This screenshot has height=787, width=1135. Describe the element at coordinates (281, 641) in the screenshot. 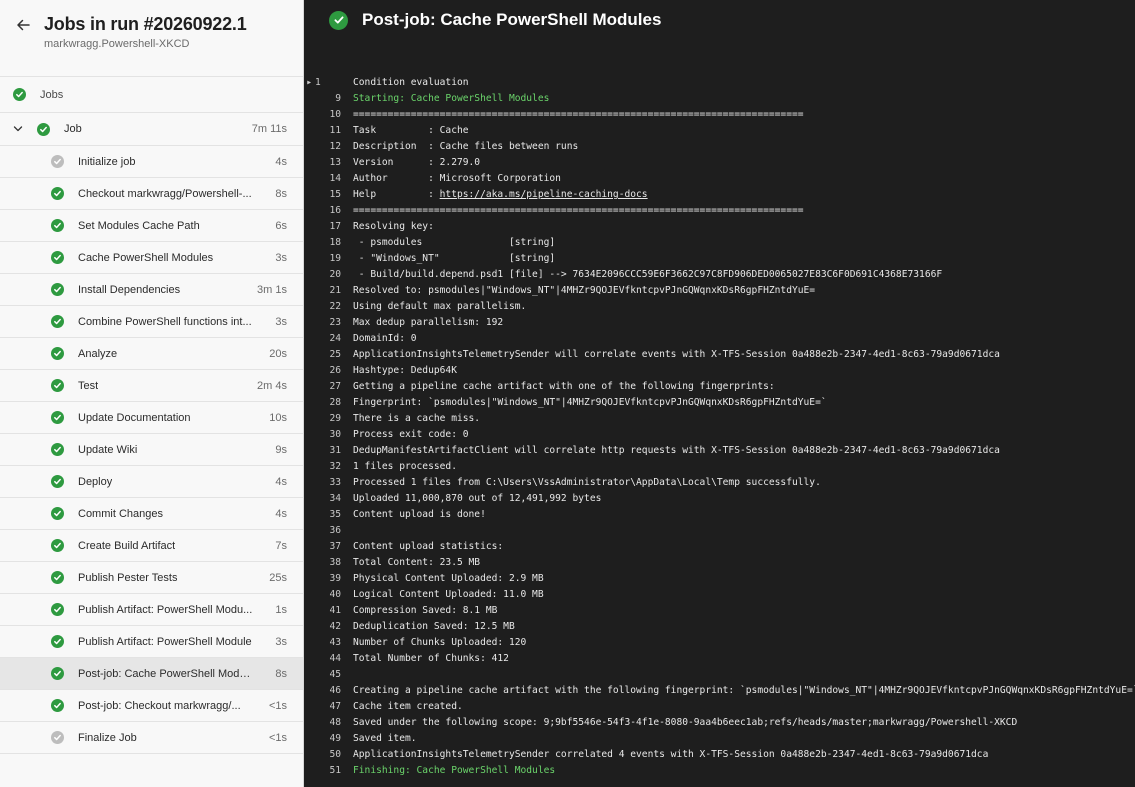

I see `step-duration: 3s` at that location.